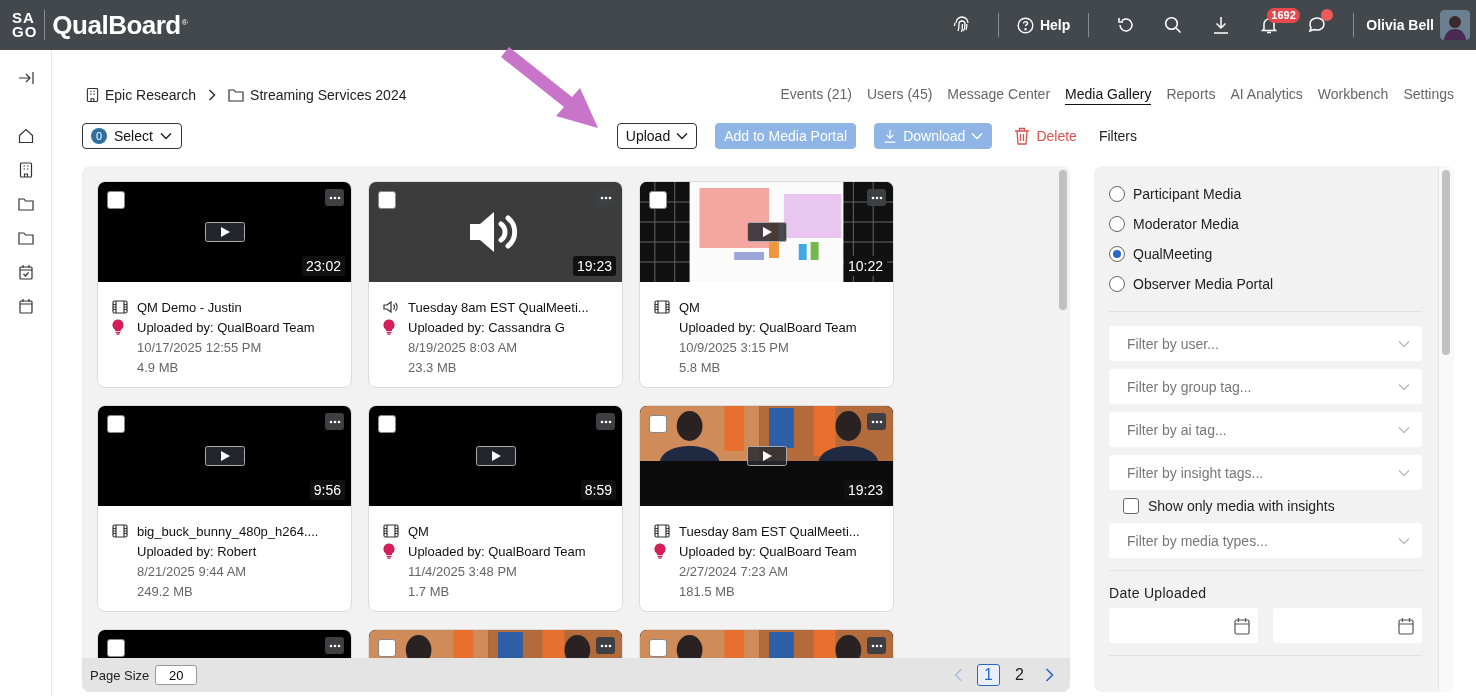  Describe the element at coordinates (224, 284) in the screenshot. I see `media-card: 23:02 QM Demo - Justin Uploaded by: QualBoard Team 10/17/2025 12:55 PM 4.9 MB` at that location.